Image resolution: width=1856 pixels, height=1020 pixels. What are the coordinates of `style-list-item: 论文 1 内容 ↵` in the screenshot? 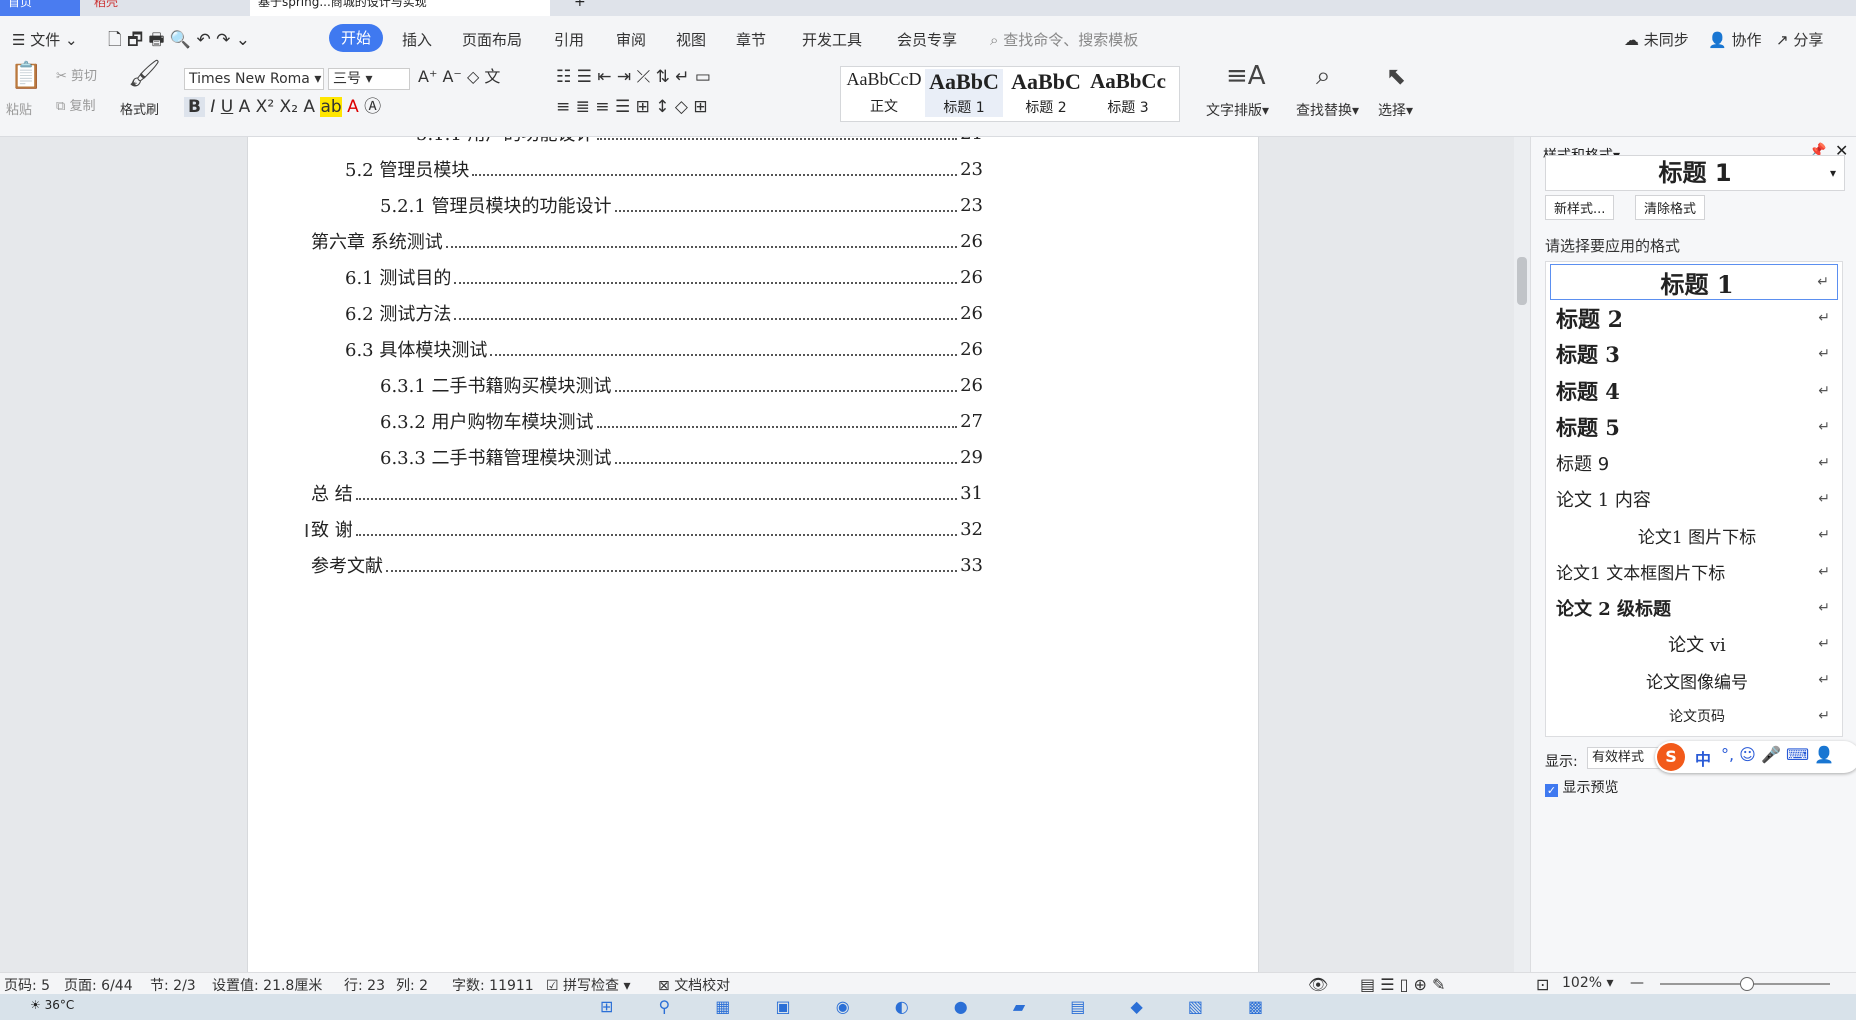 It's located at (1694, 499).